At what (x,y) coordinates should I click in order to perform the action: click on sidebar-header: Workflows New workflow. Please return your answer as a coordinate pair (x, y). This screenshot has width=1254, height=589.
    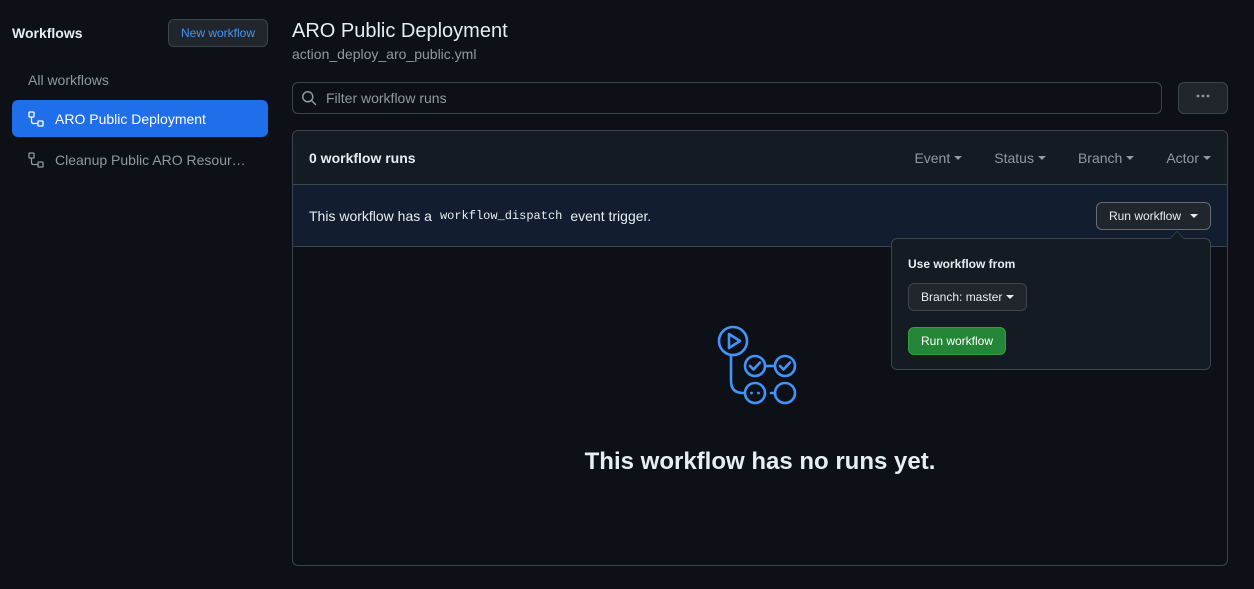
    Looking at the image, I should click on (140, 33).